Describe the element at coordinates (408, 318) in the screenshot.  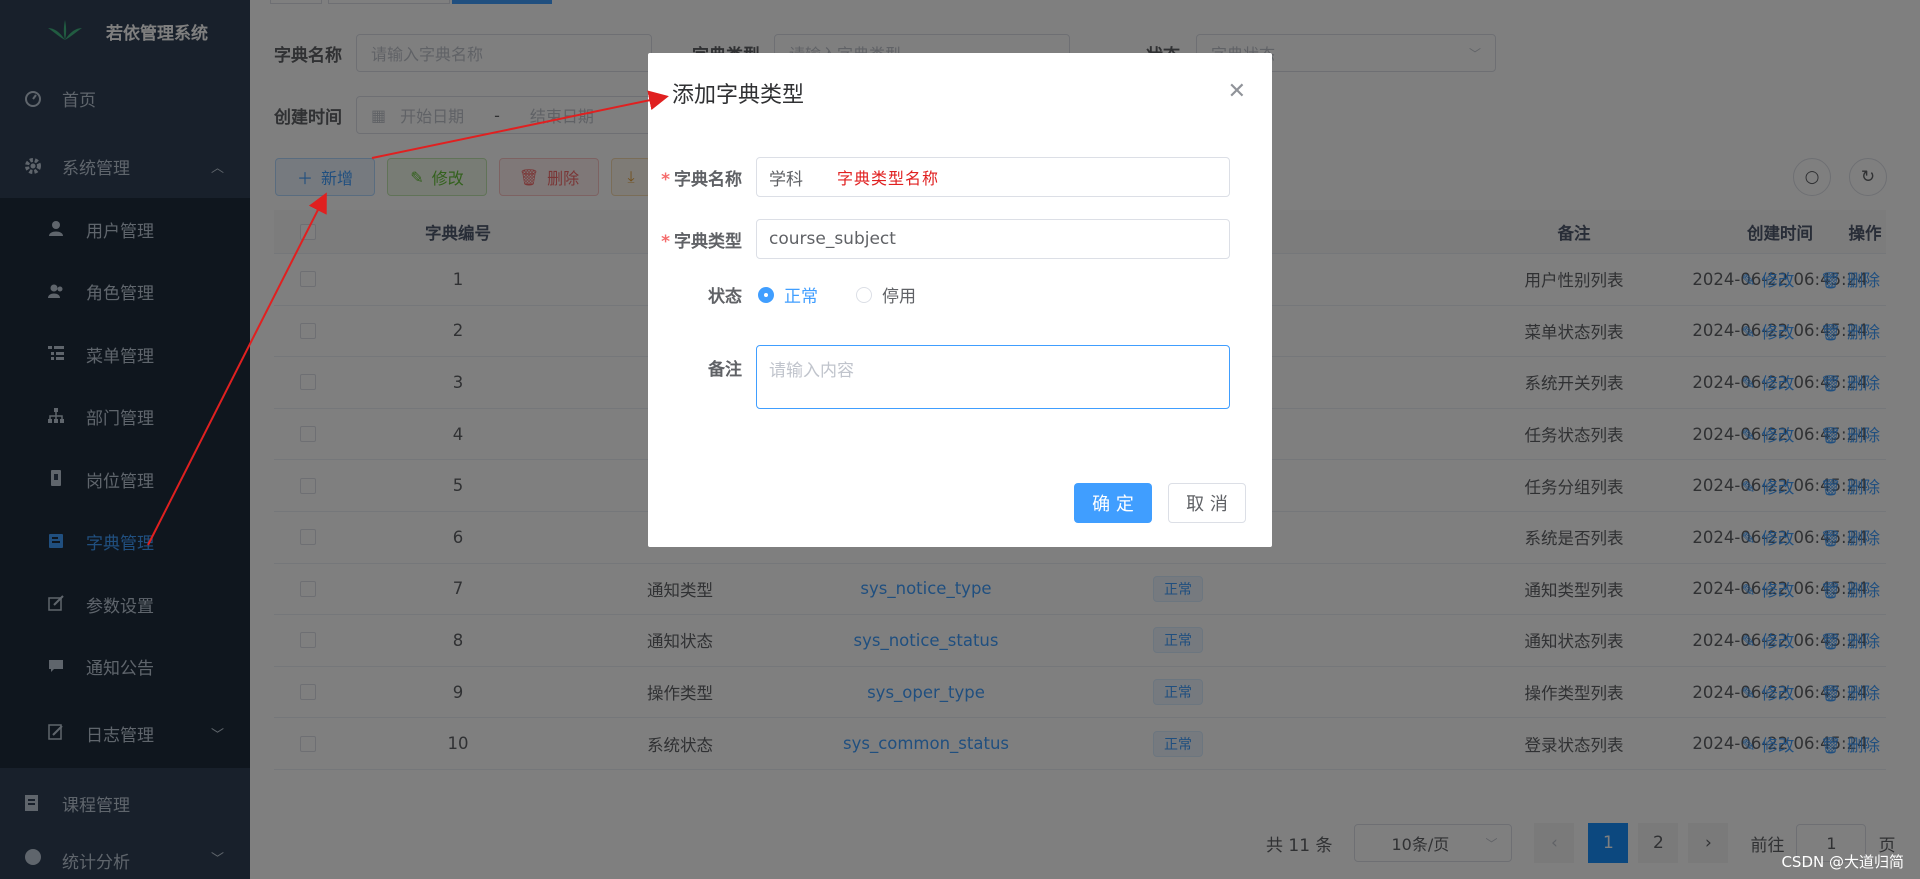
I see `annotation-arrows` at that location.